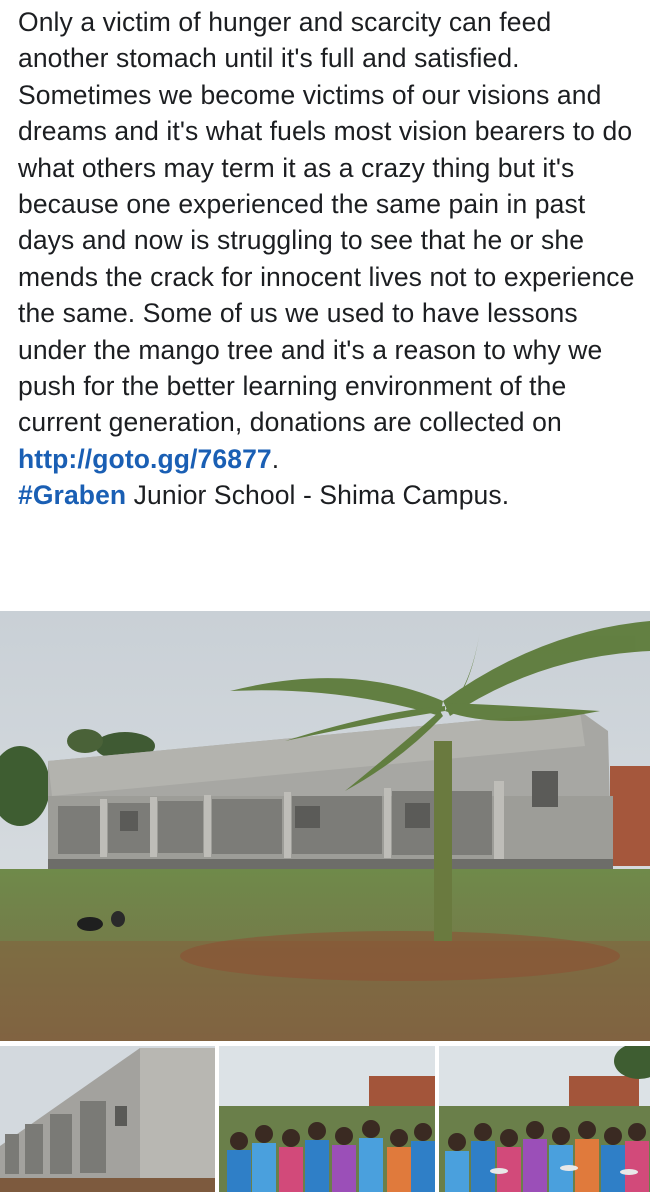  I want to click on photo-pupils-queue, so click(544, 1119).